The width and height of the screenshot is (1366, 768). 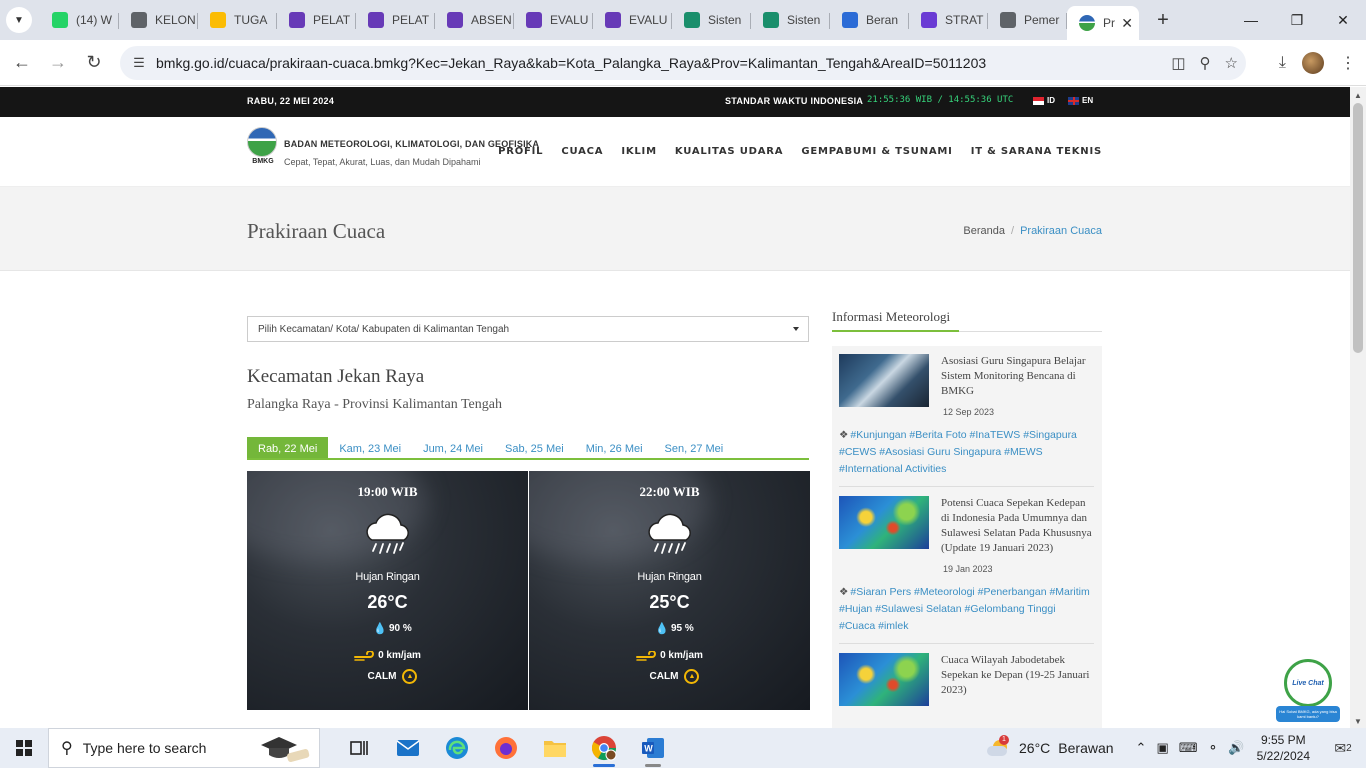 What do you see at coordinates (1036, 151) in the screenshot?
I see `nav-it-sarana-teknis: IT & SARANA TEKNIS` at bounding box center [1036, 151].